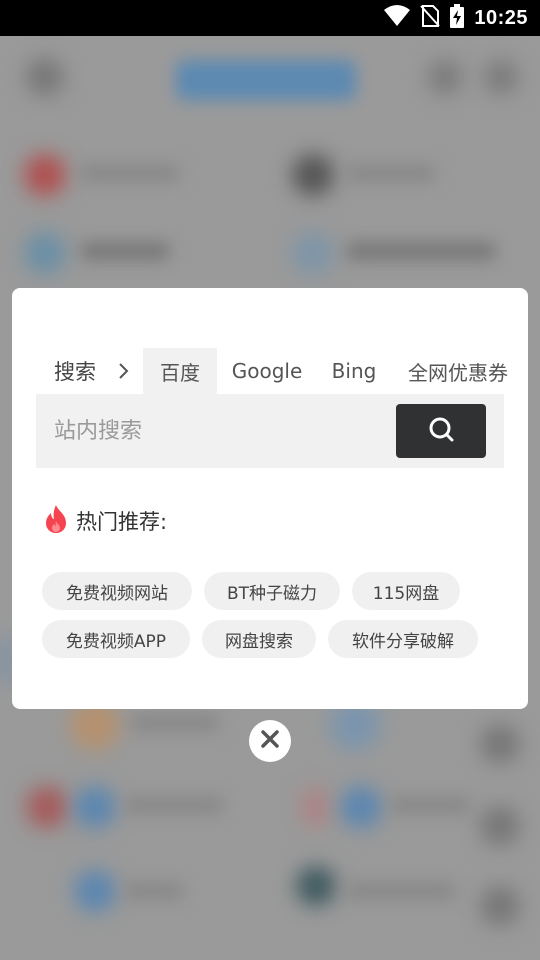 The width and height of the screenshot is (540, 960). I want to click on search-input, so click(216, 431).